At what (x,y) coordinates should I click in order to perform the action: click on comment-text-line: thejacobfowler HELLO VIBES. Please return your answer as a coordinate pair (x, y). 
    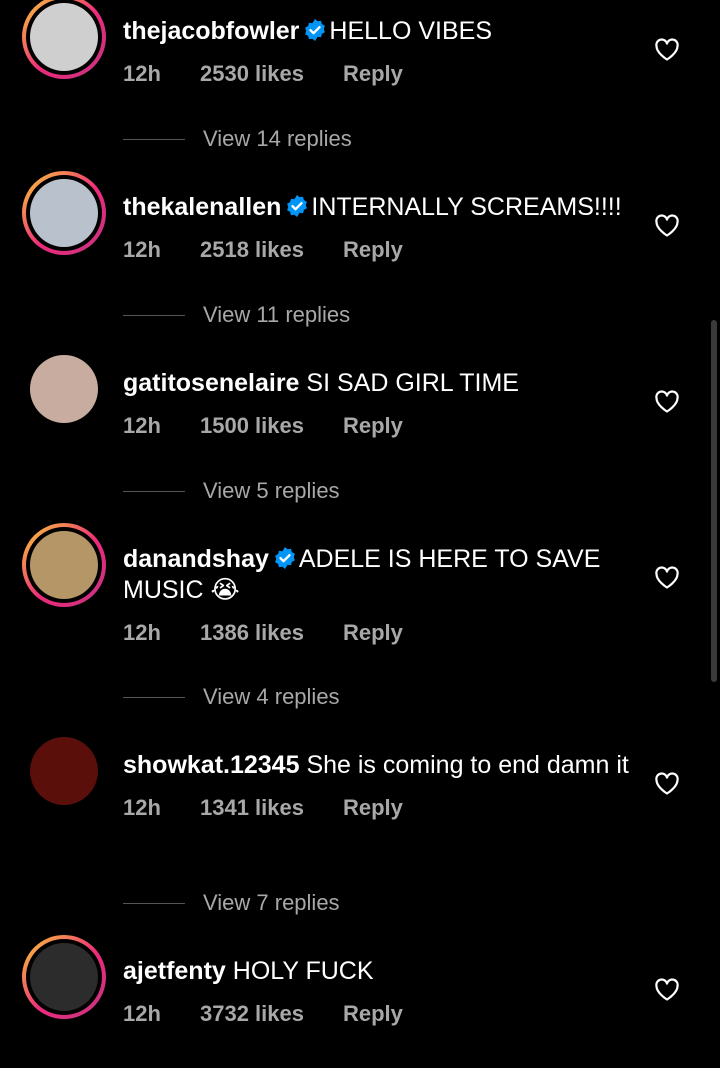
    Looking at the image, I should click on (378, 31).